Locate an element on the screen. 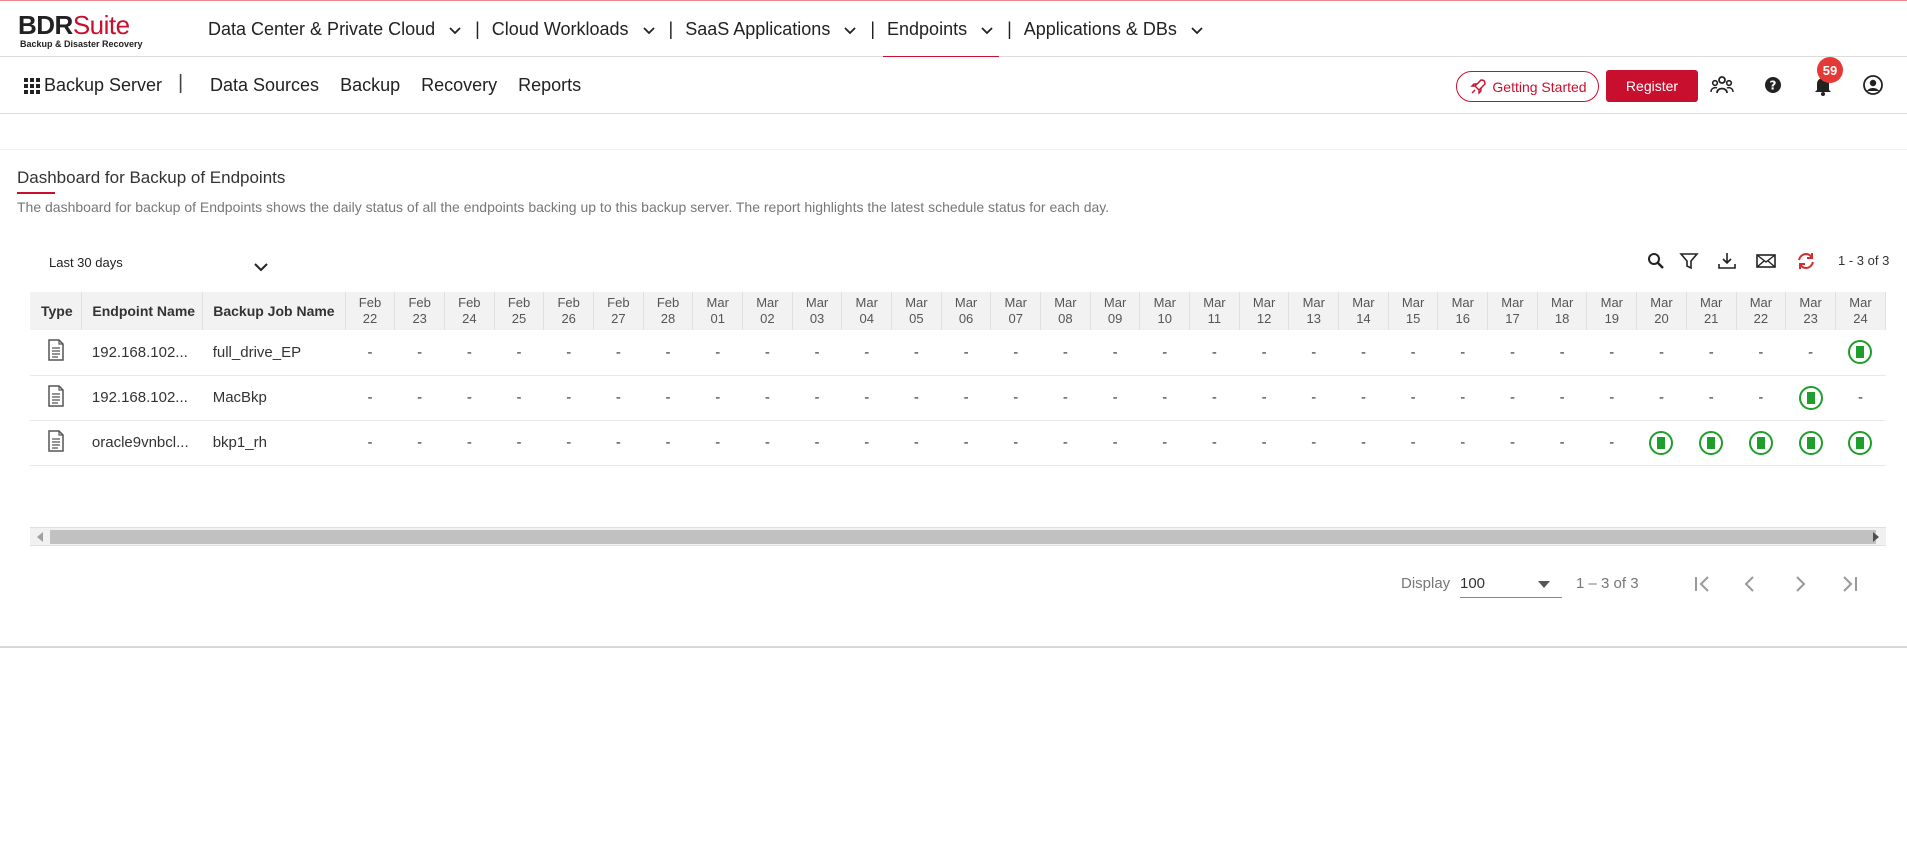  topnav-applications-dbs: Applications & DBs is located at coordinates (1114, 29).